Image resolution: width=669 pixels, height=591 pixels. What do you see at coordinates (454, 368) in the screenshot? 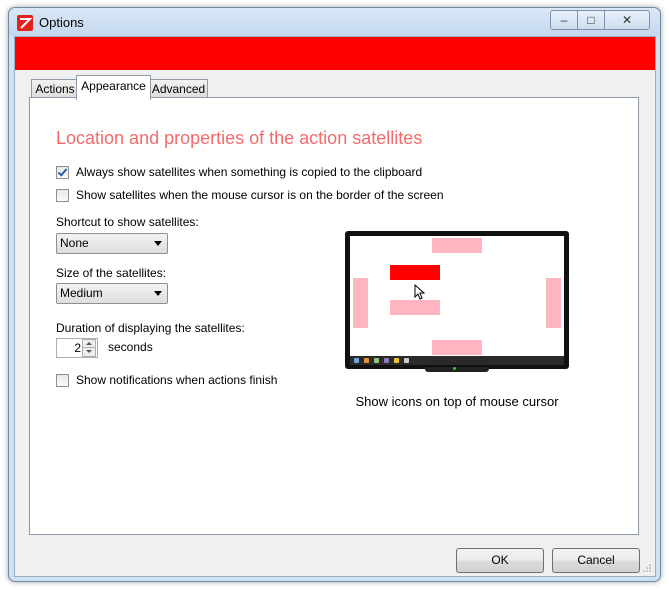
I see `power-led` at bounding box center [454, 368].